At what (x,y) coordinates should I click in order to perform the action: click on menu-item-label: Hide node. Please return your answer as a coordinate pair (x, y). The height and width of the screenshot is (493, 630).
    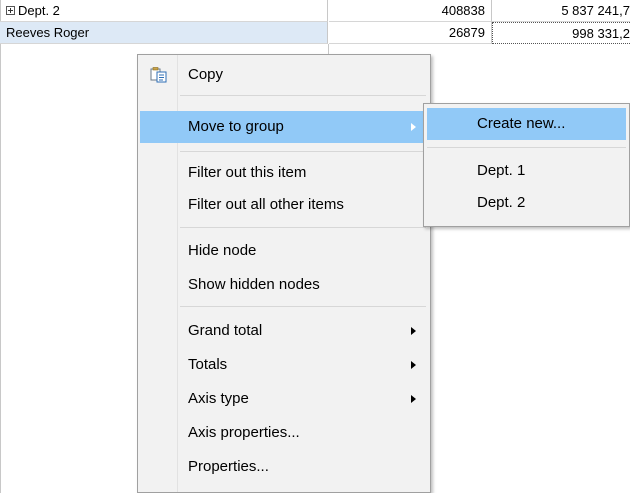
    Looking at the image, I should click on (222, 250).